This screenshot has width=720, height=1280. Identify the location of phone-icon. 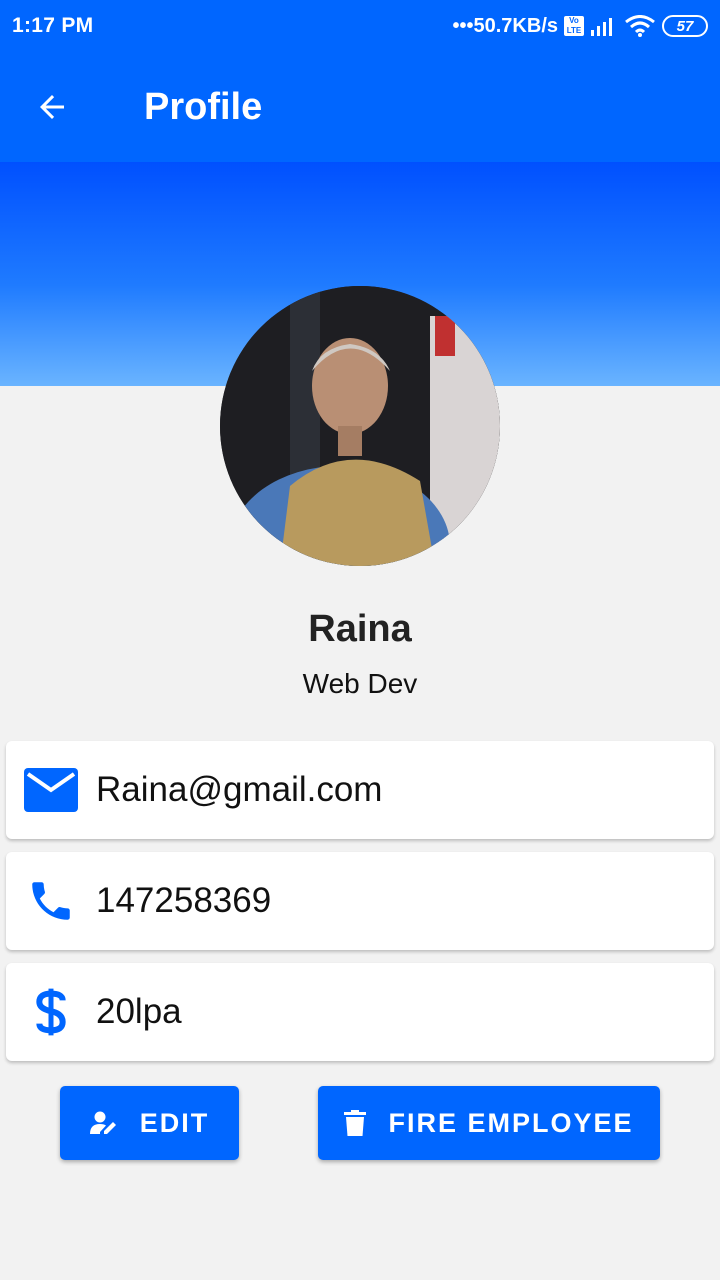
(51, 901).